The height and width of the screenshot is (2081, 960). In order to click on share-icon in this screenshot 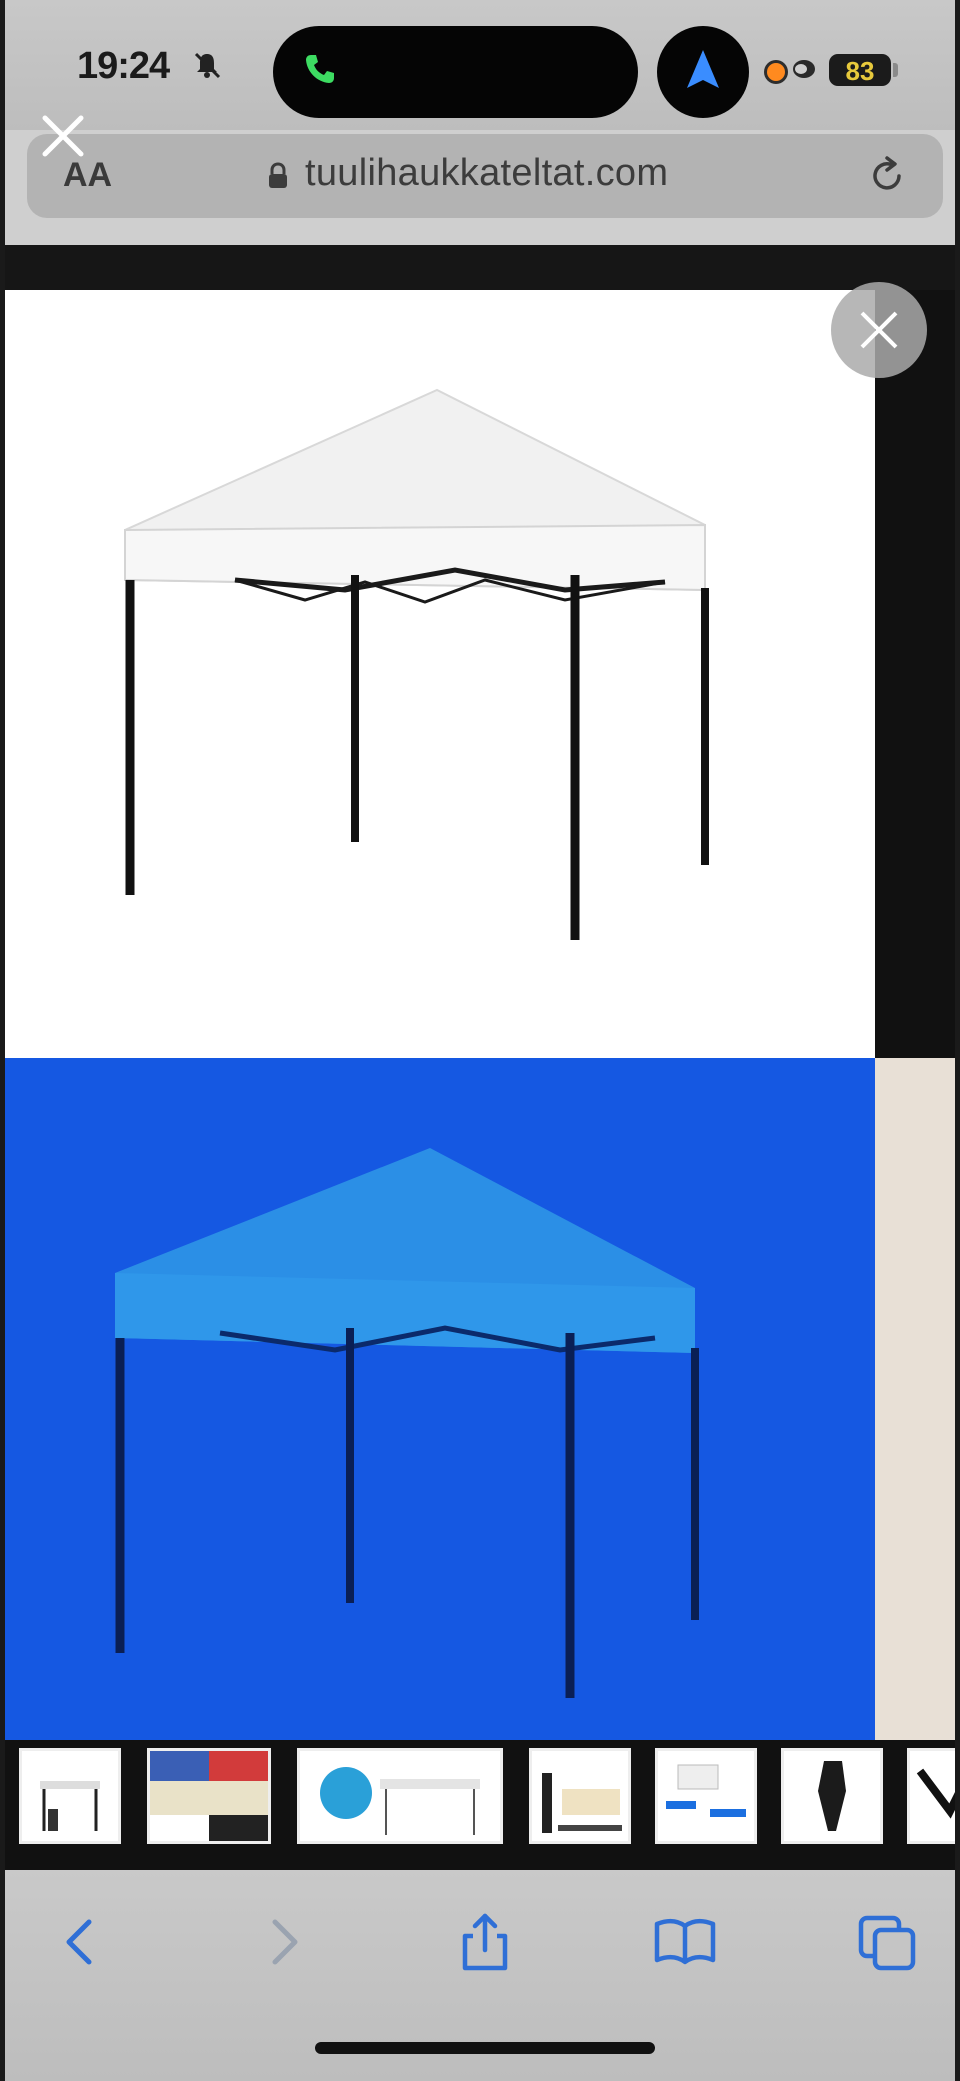, I will do `click(485, 1942)`.